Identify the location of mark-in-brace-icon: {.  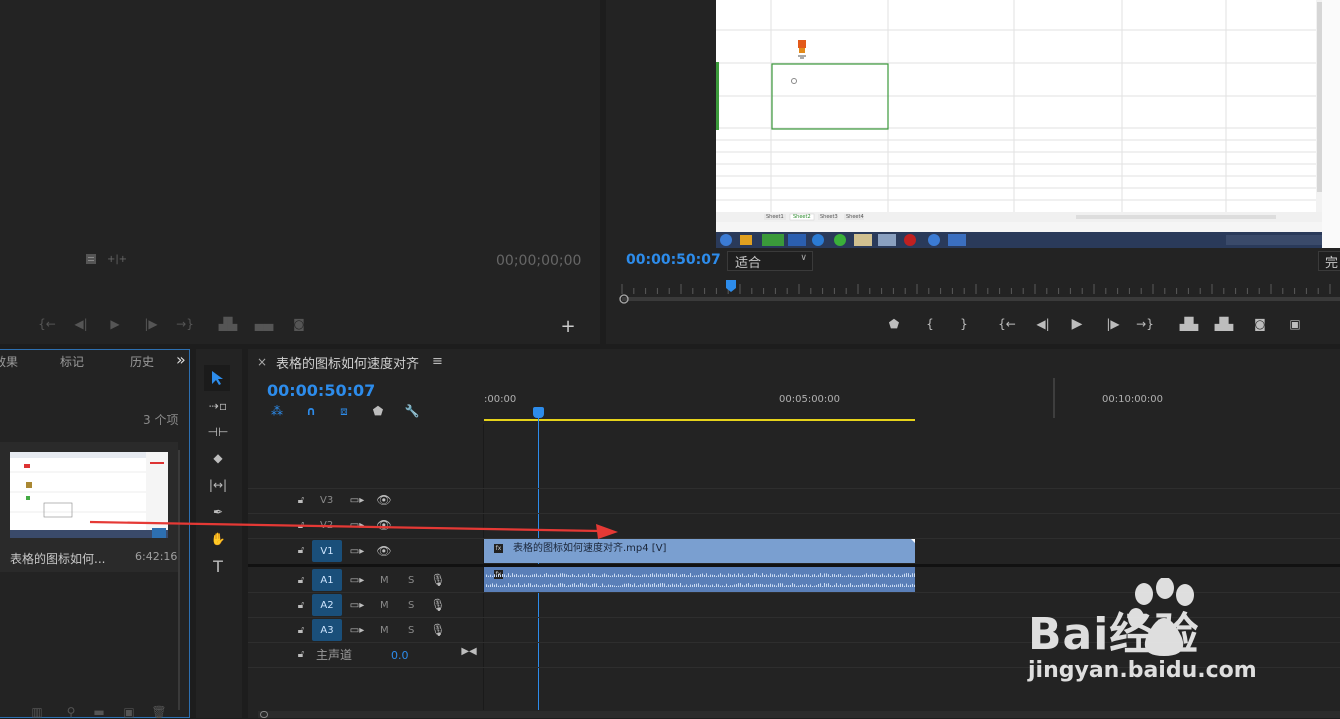
(930, 324).